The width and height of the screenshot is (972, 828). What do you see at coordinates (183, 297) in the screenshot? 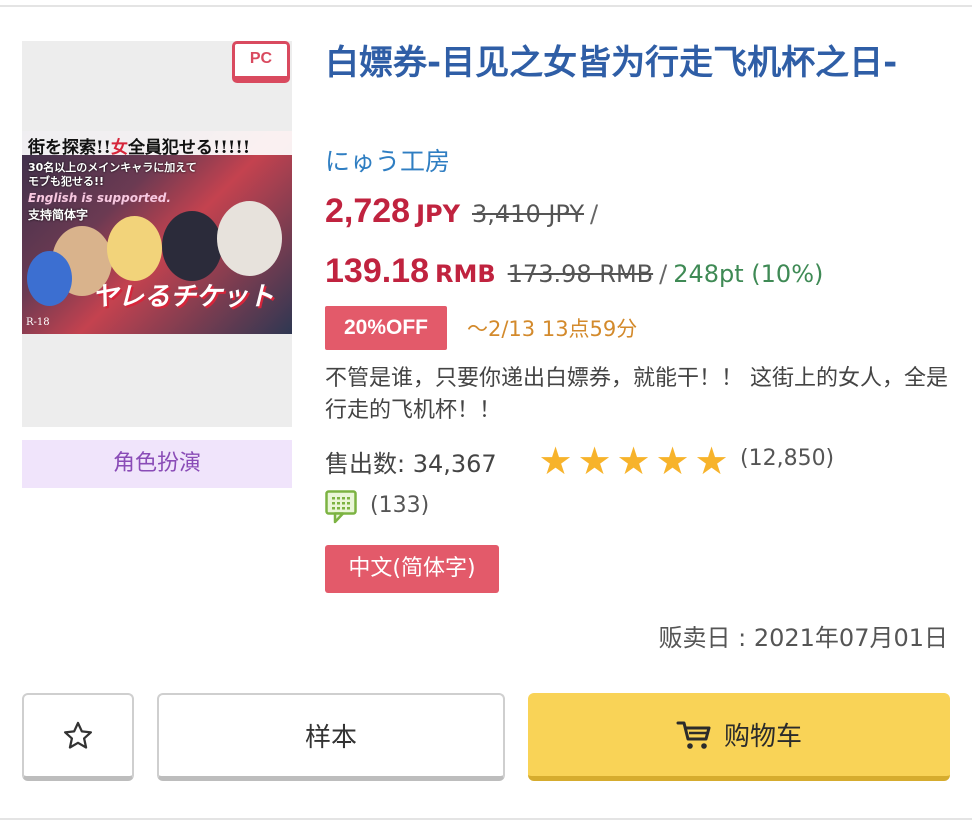
I see `cover-logo: ヤレるチケット` at bounding box center [183, 297].